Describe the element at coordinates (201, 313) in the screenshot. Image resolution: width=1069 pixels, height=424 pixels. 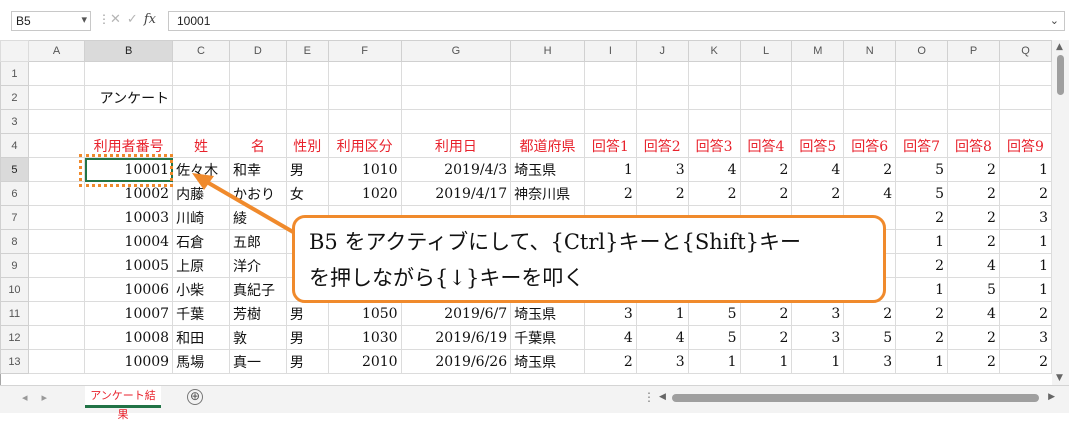
I see `cell: 千葉` at that location.